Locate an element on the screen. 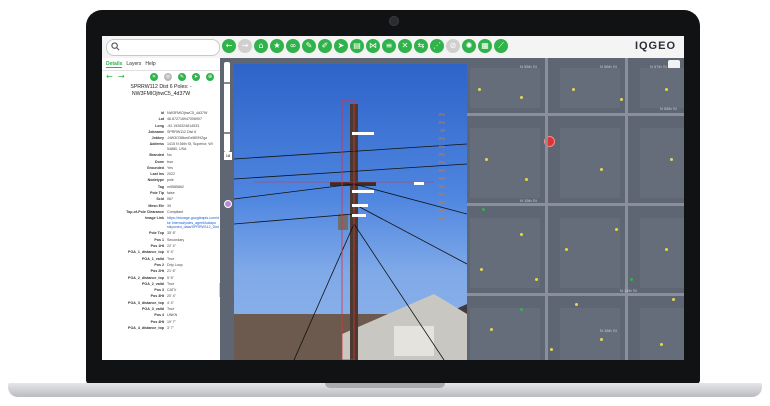 The width and height of the screenshot is (770, 406). street-label: N 57th St is located at coordinates (658, 66).